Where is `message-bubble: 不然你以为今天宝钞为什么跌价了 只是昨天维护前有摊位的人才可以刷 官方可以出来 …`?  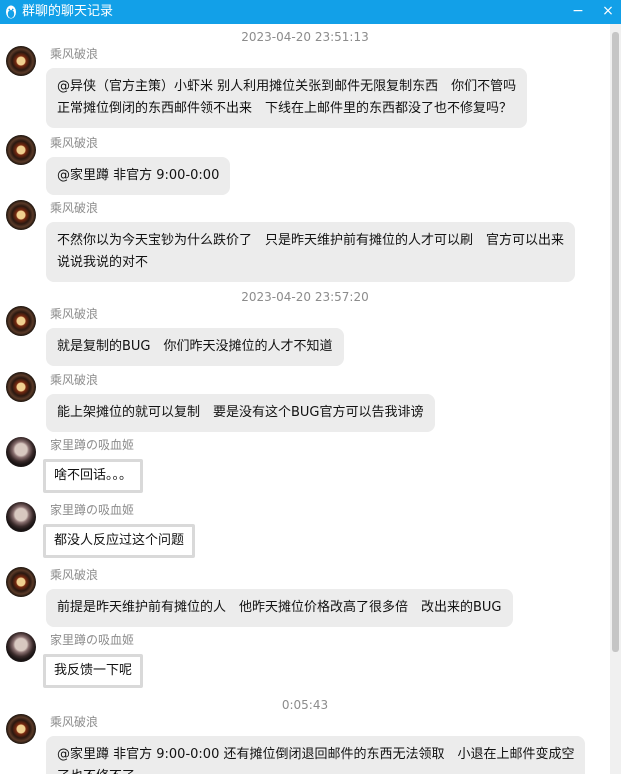 message-bubble: 不然你以为今天宝钞为什么跌价了 只是昨天维护前有摊位的人才可以刷 官方可以出来 … is located at coordinates (311, 252).